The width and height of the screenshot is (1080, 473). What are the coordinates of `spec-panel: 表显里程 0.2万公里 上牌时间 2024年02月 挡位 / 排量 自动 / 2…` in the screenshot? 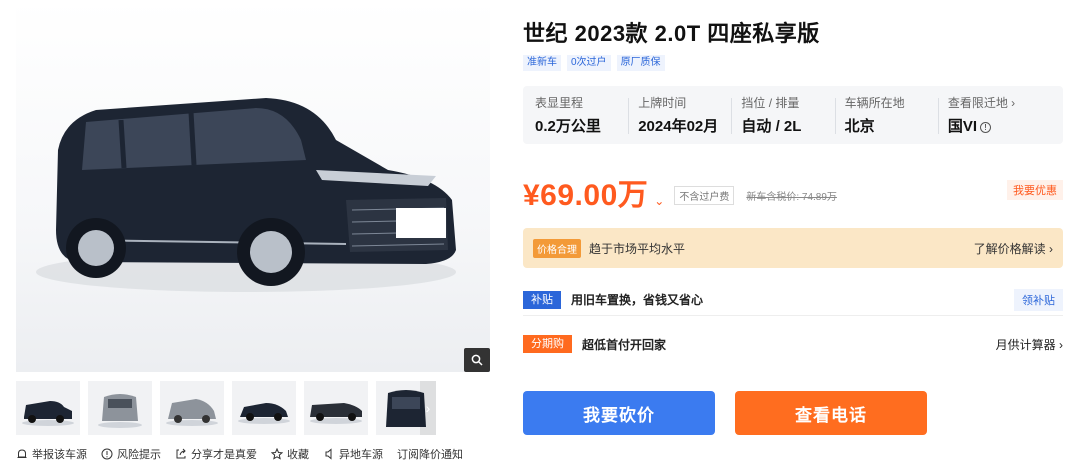 It's located at (793, 115).